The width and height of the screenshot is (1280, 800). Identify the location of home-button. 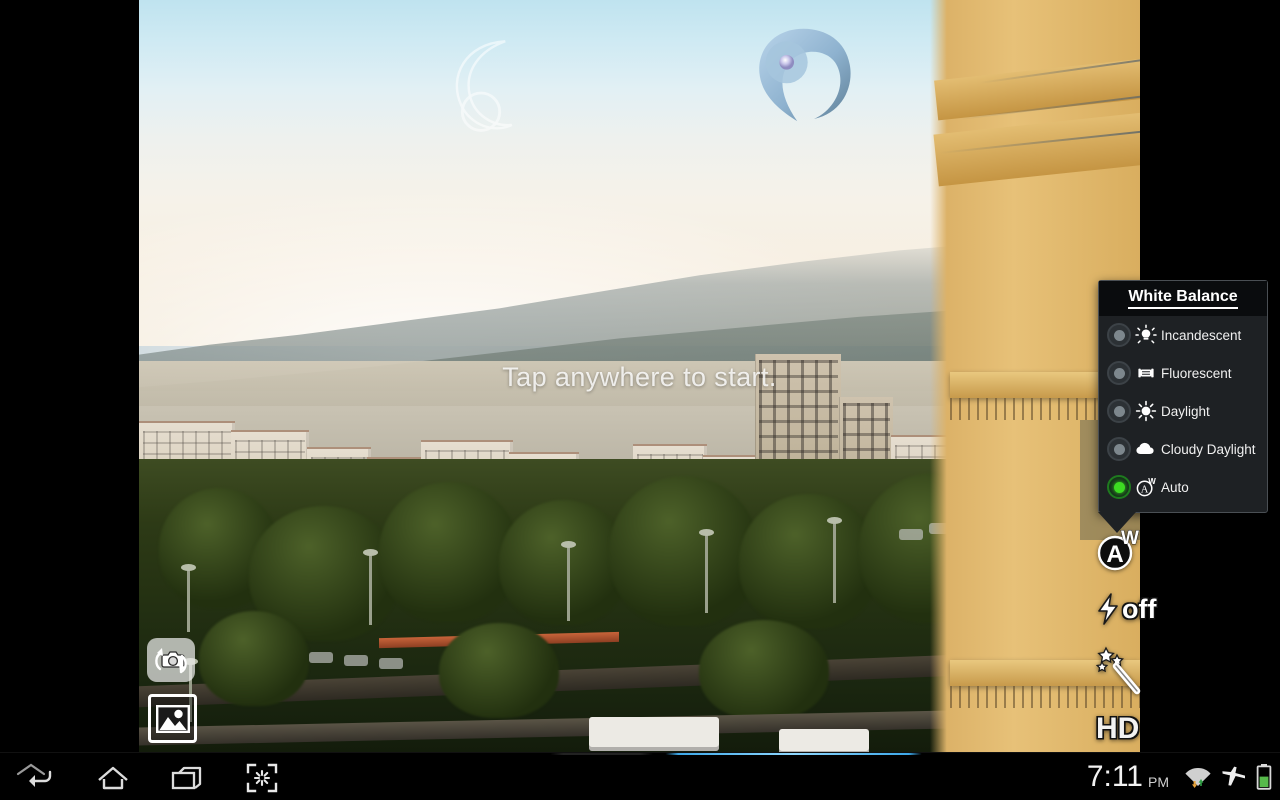
(113, 778).